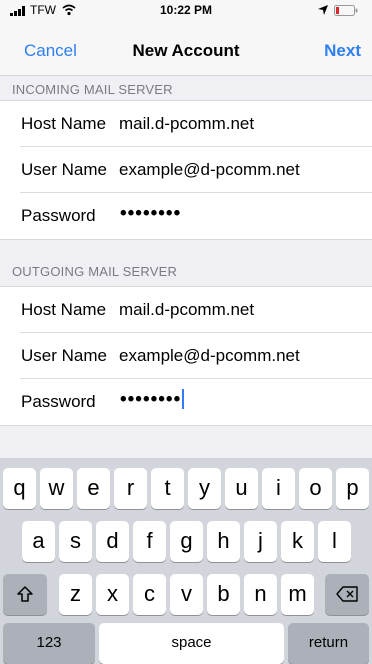 This screenshot has height=664, width=372. What do you see at coordinates (130, 488) in the screenshot?
I see `key-r: r` at bounding box center [130, 488].